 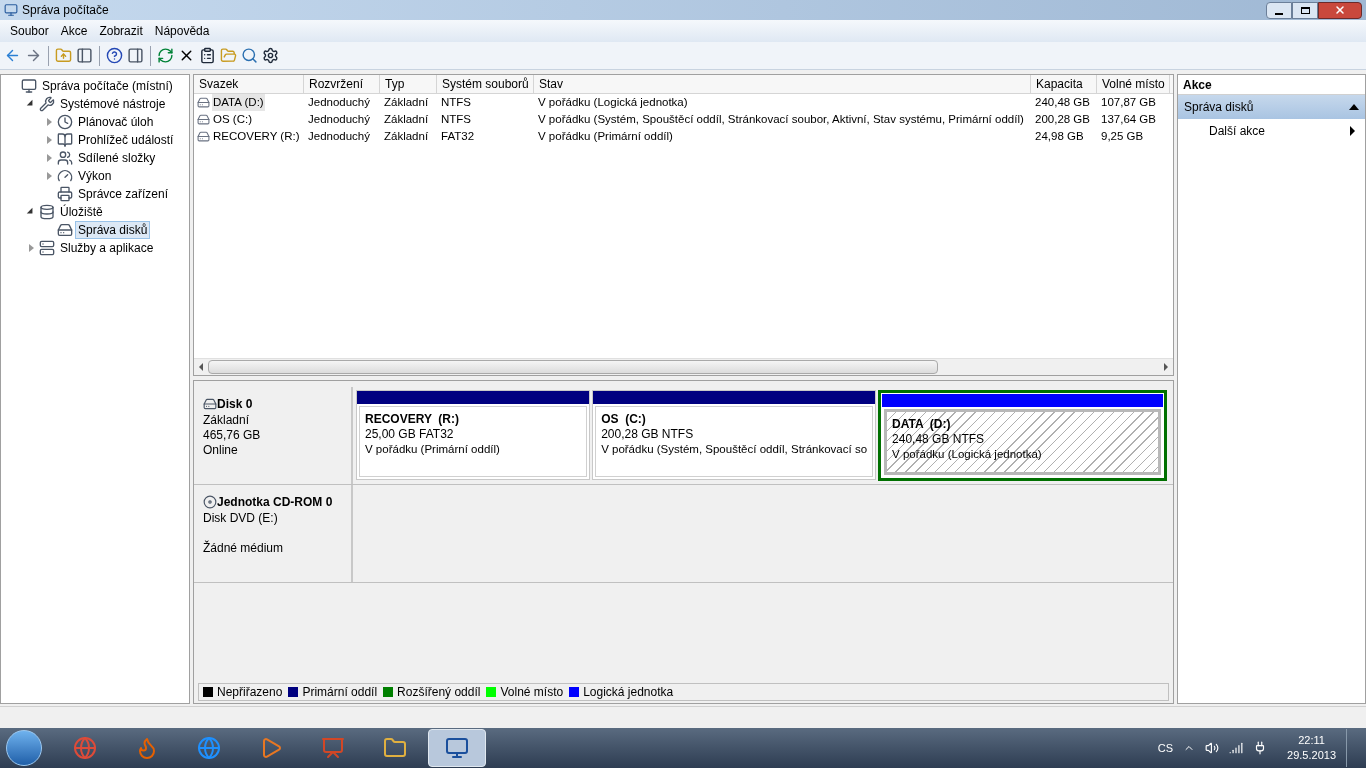 I want to click on tree-item: Úložiště, so click(x=81, y=212).